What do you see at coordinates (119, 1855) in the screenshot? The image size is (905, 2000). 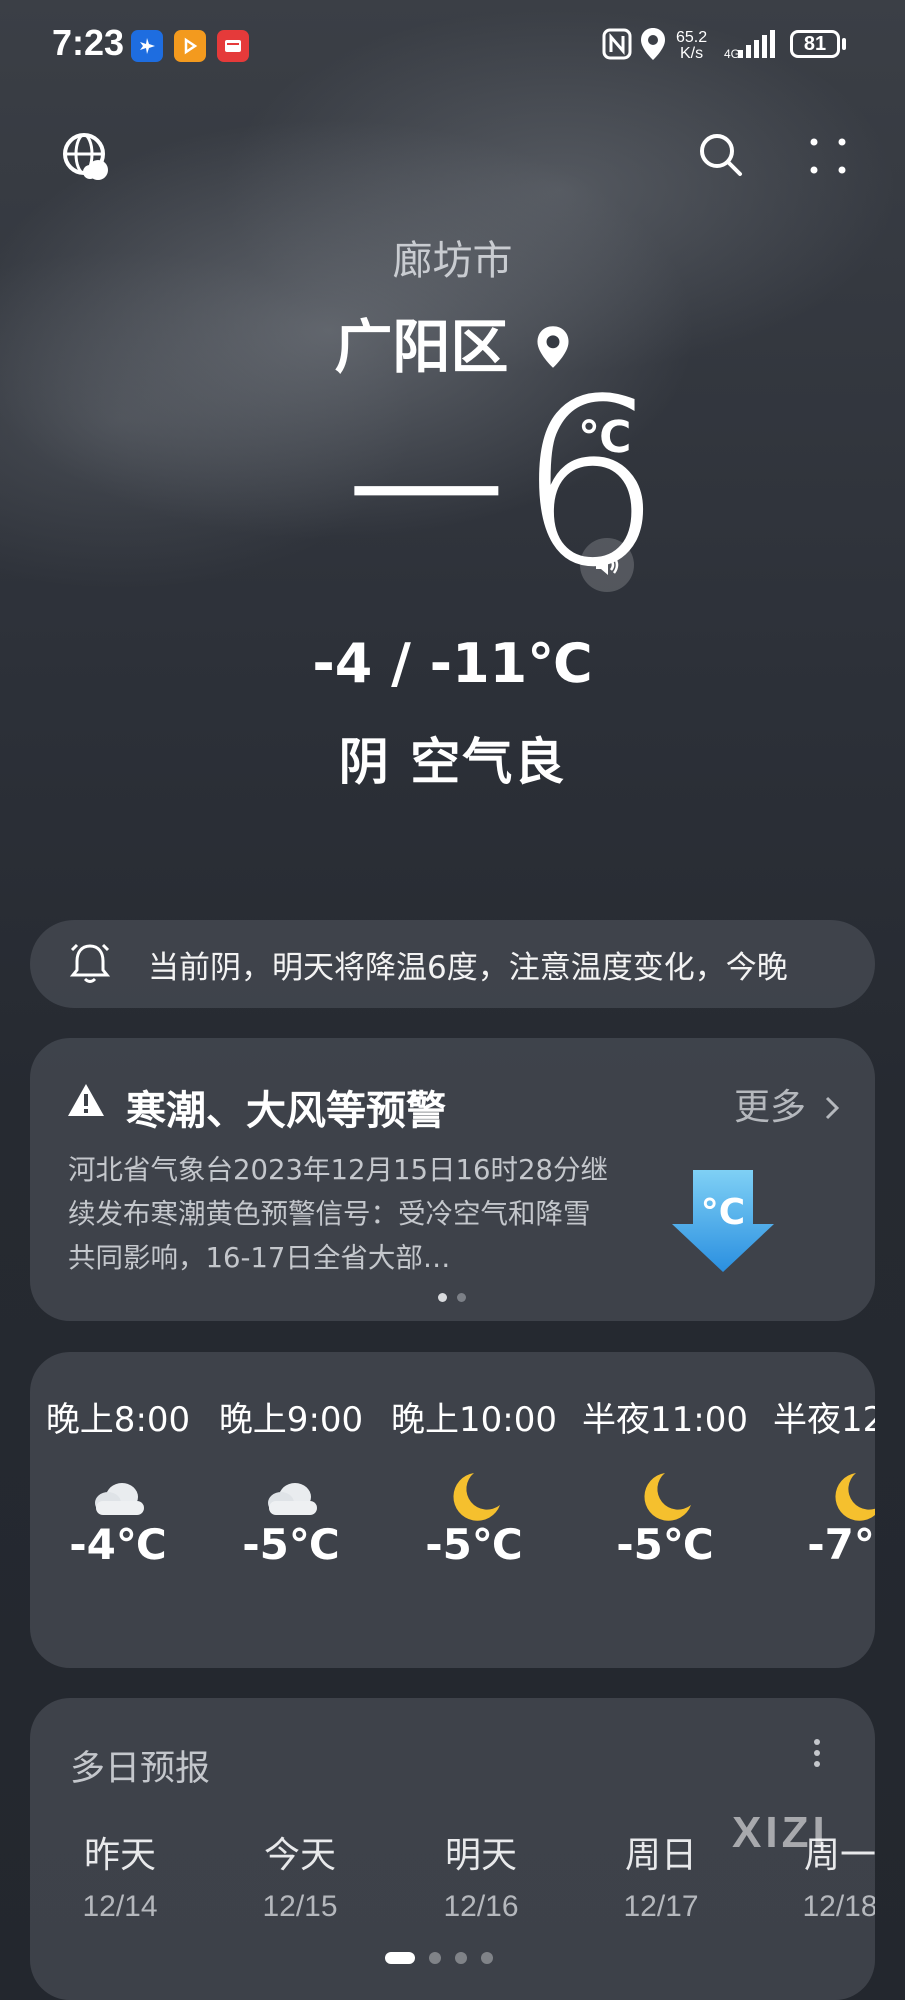 I see `day-name: 昨天` at bounding box center [119, 1855].